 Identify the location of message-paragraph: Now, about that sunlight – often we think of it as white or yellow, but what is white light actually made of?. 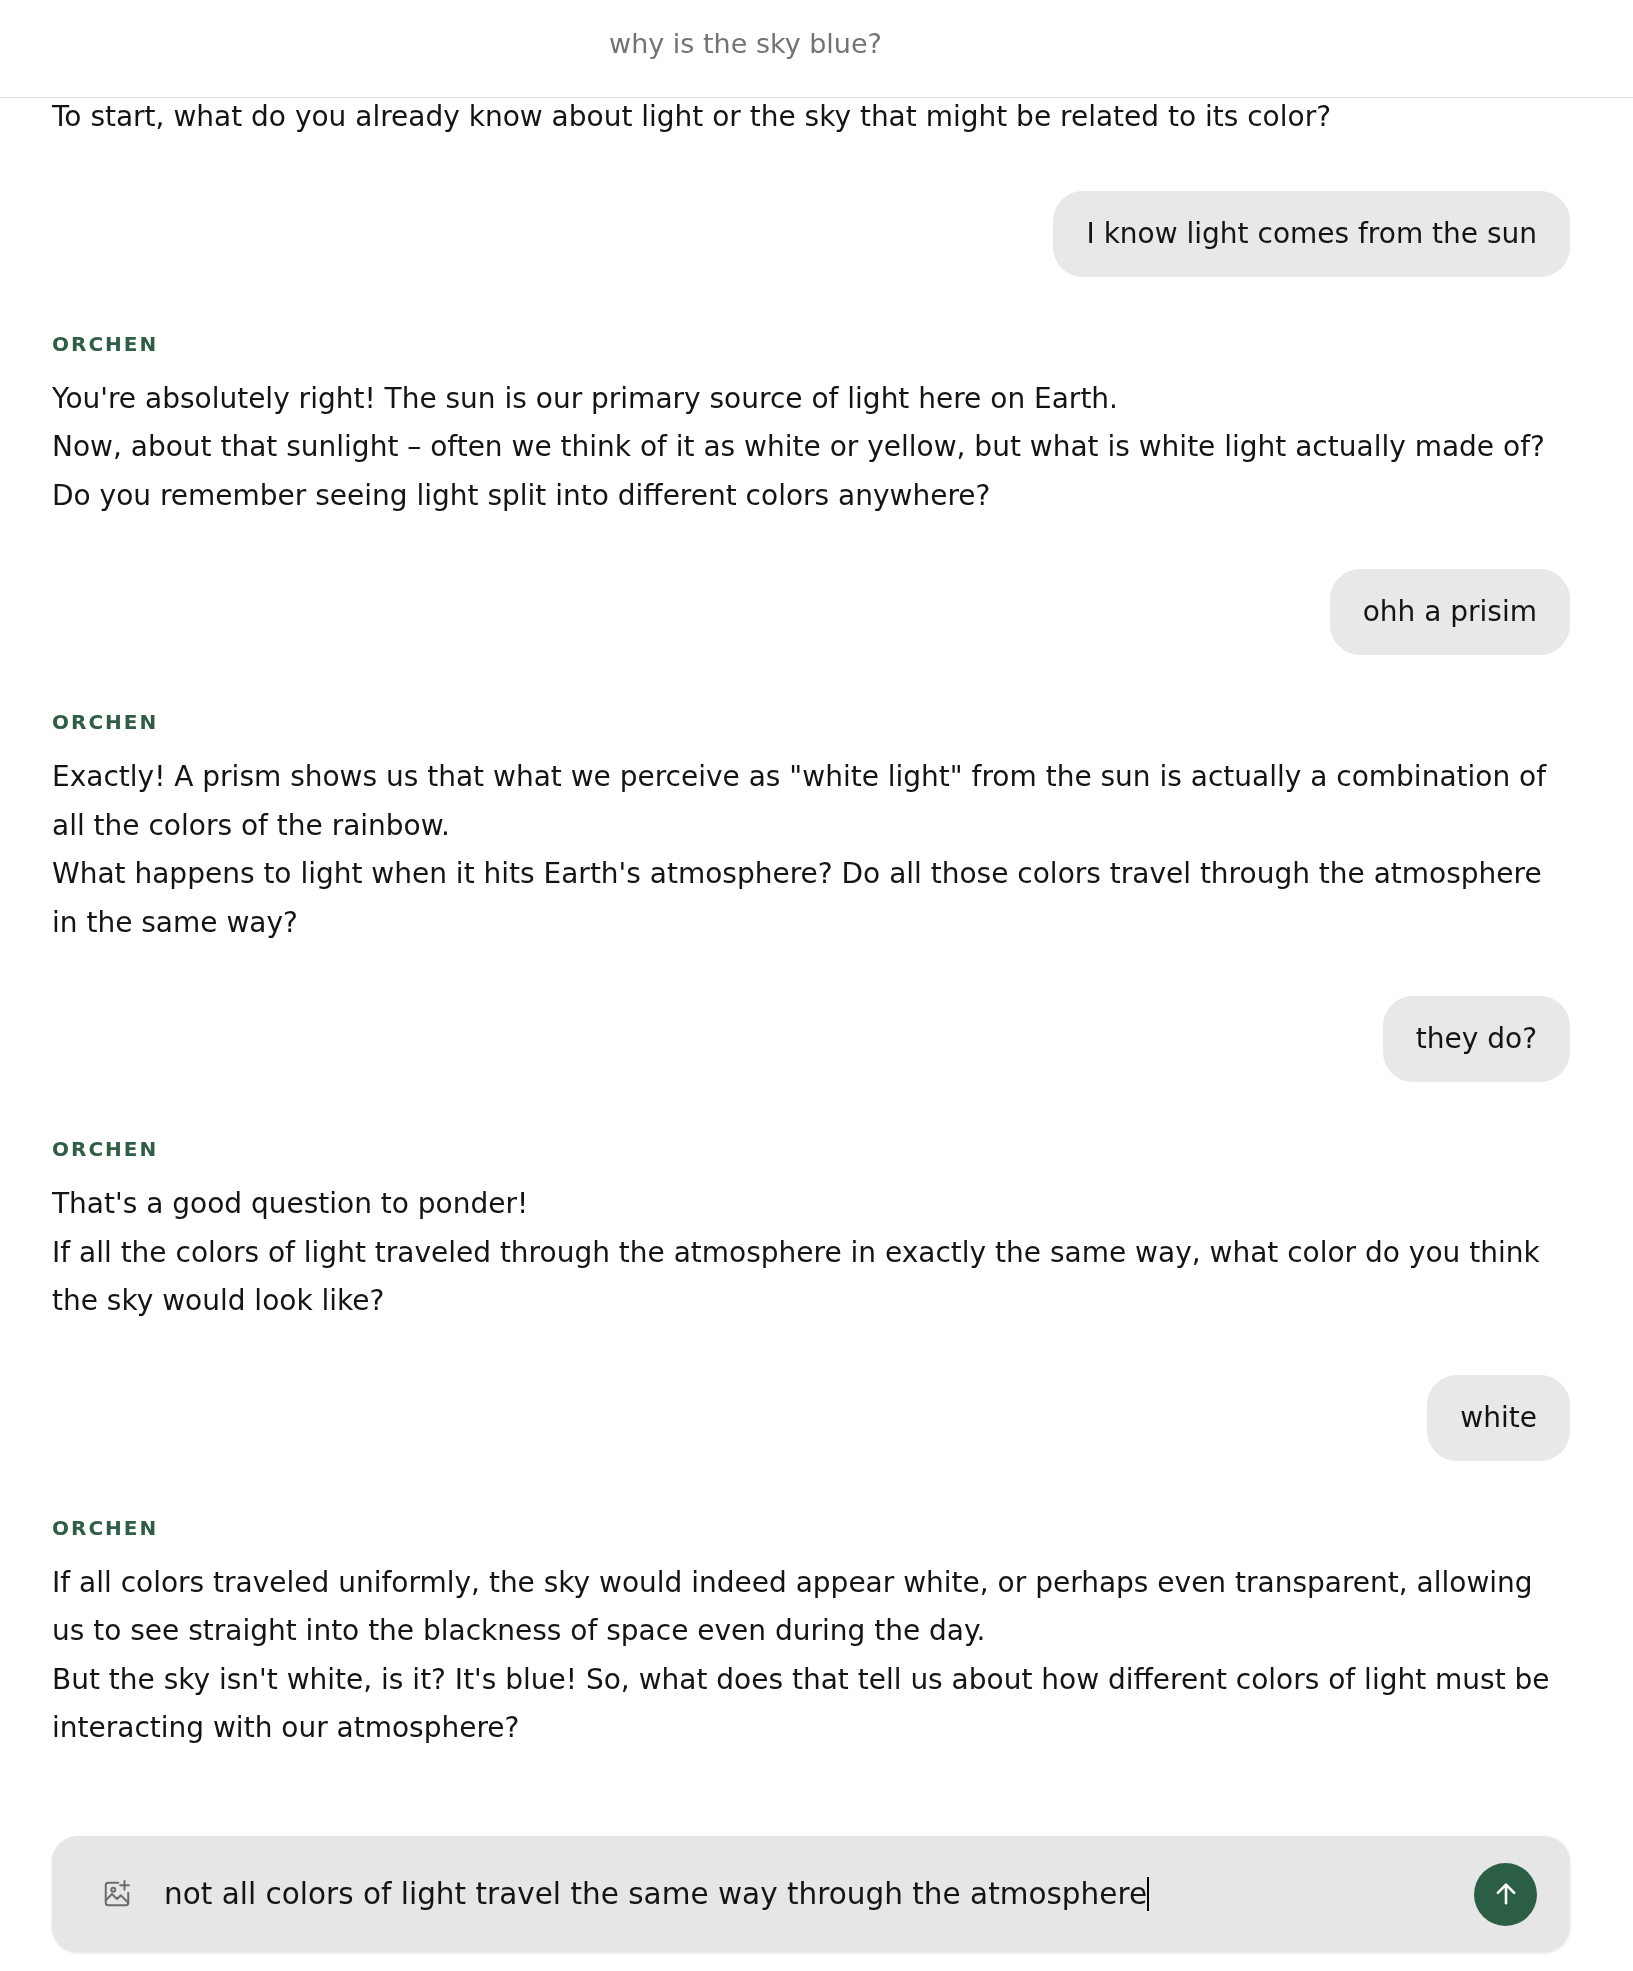
(799, 447).